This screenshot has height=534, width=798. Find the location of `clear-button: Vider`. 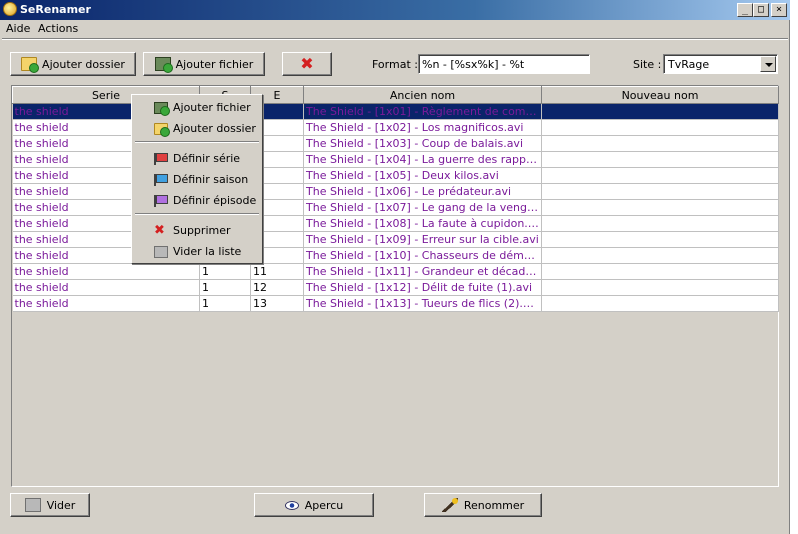

clear-button: Vider is located at coordinates (50, 505).